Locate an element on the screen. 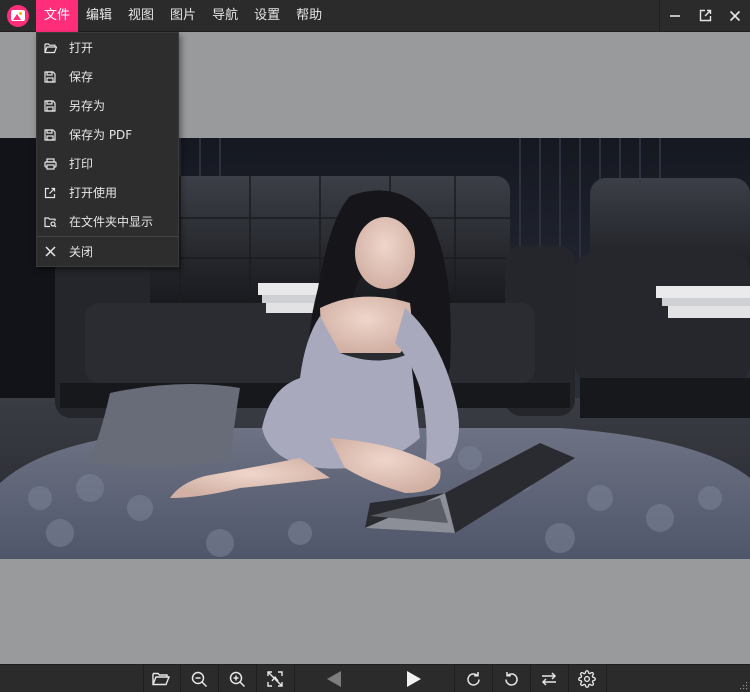 Image resolution: width=750 pixels, height=692 pixels. pop-out-button is located at coordinates (705, 16).